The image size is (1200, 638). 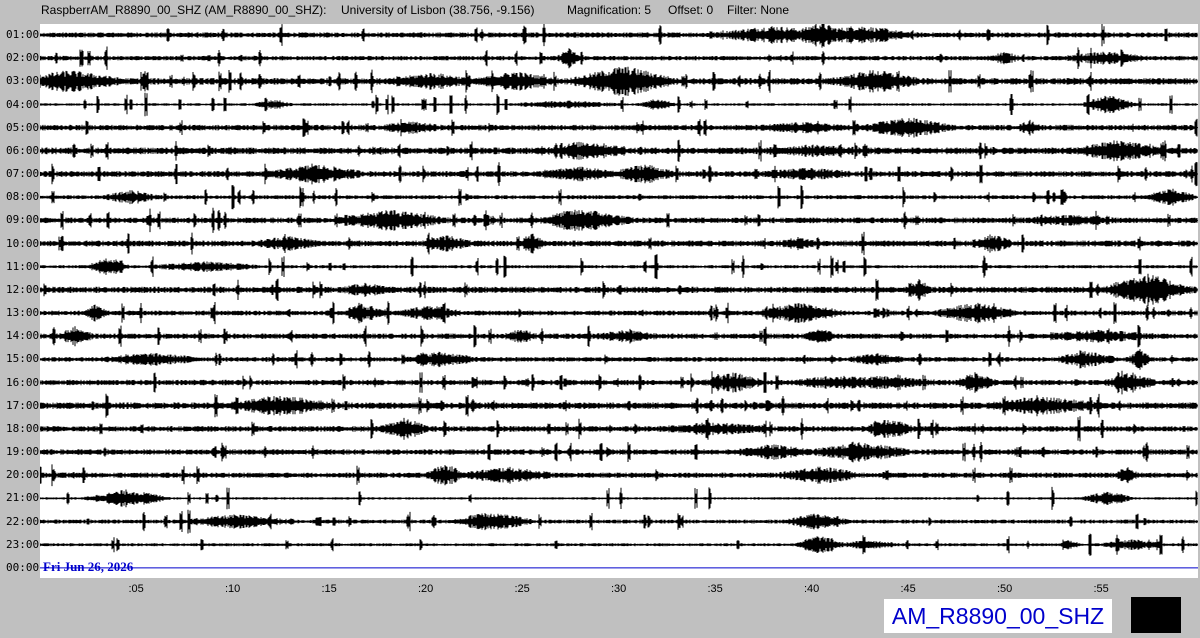 I want to click on hour-label: 07:00, so click(x=23, y=174).